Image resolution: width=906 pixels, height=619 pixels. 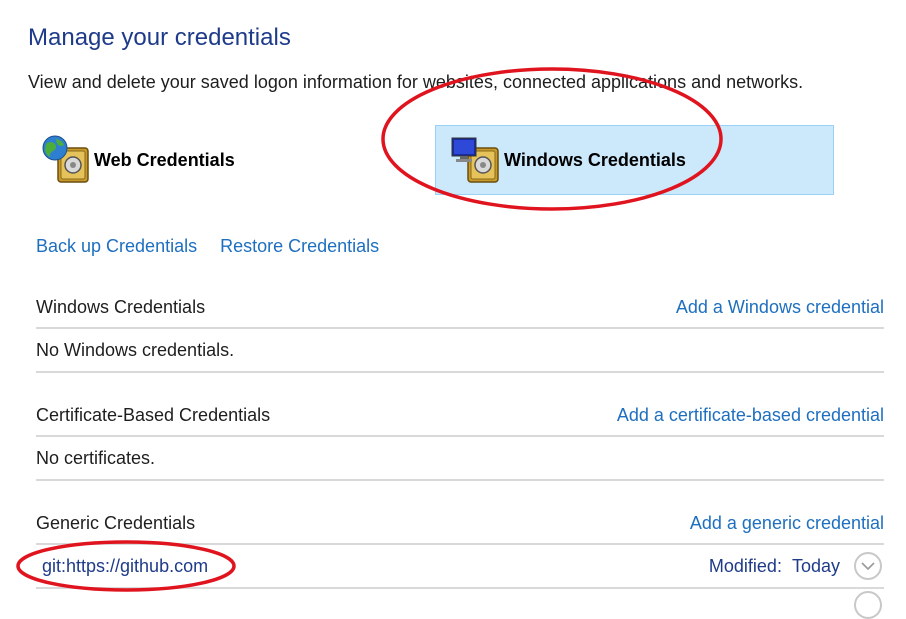 I want to click on globe-vault-icon, so click(x=66, y=160).